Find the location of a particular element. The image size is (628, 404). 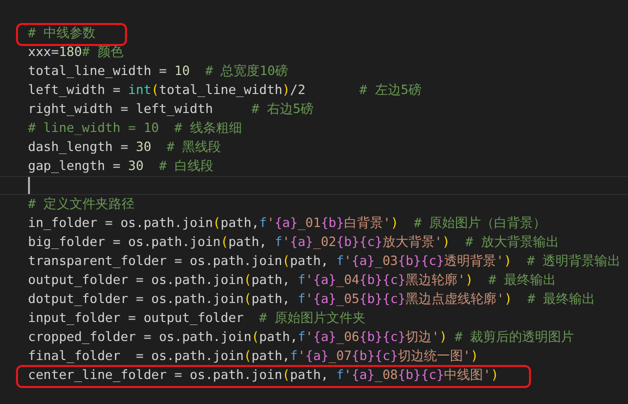

code-line: left_width = int(total_line_width)/2 # 左边5磅 is located at coordinates (225, 91).